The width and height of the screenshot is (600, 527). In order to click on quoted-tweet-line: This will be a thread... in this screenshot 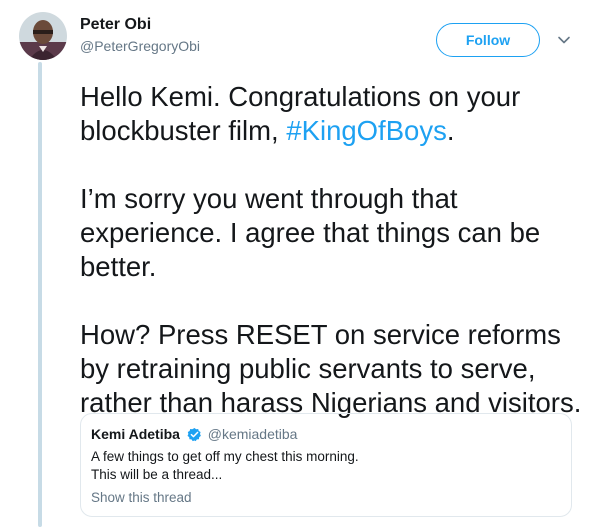, I will do `click(157, 474)`.